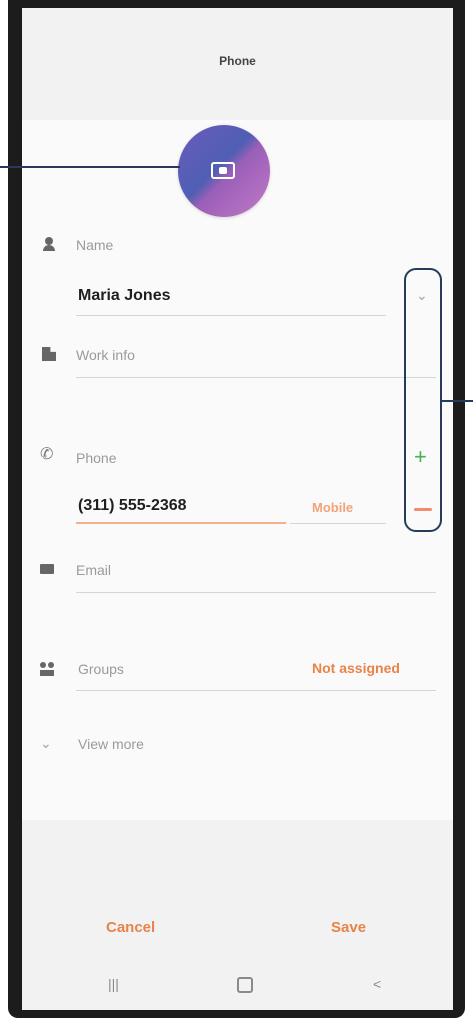  Describe the element at coordinates (256, 592) in the screenshot. I see `email-underline` at that location.